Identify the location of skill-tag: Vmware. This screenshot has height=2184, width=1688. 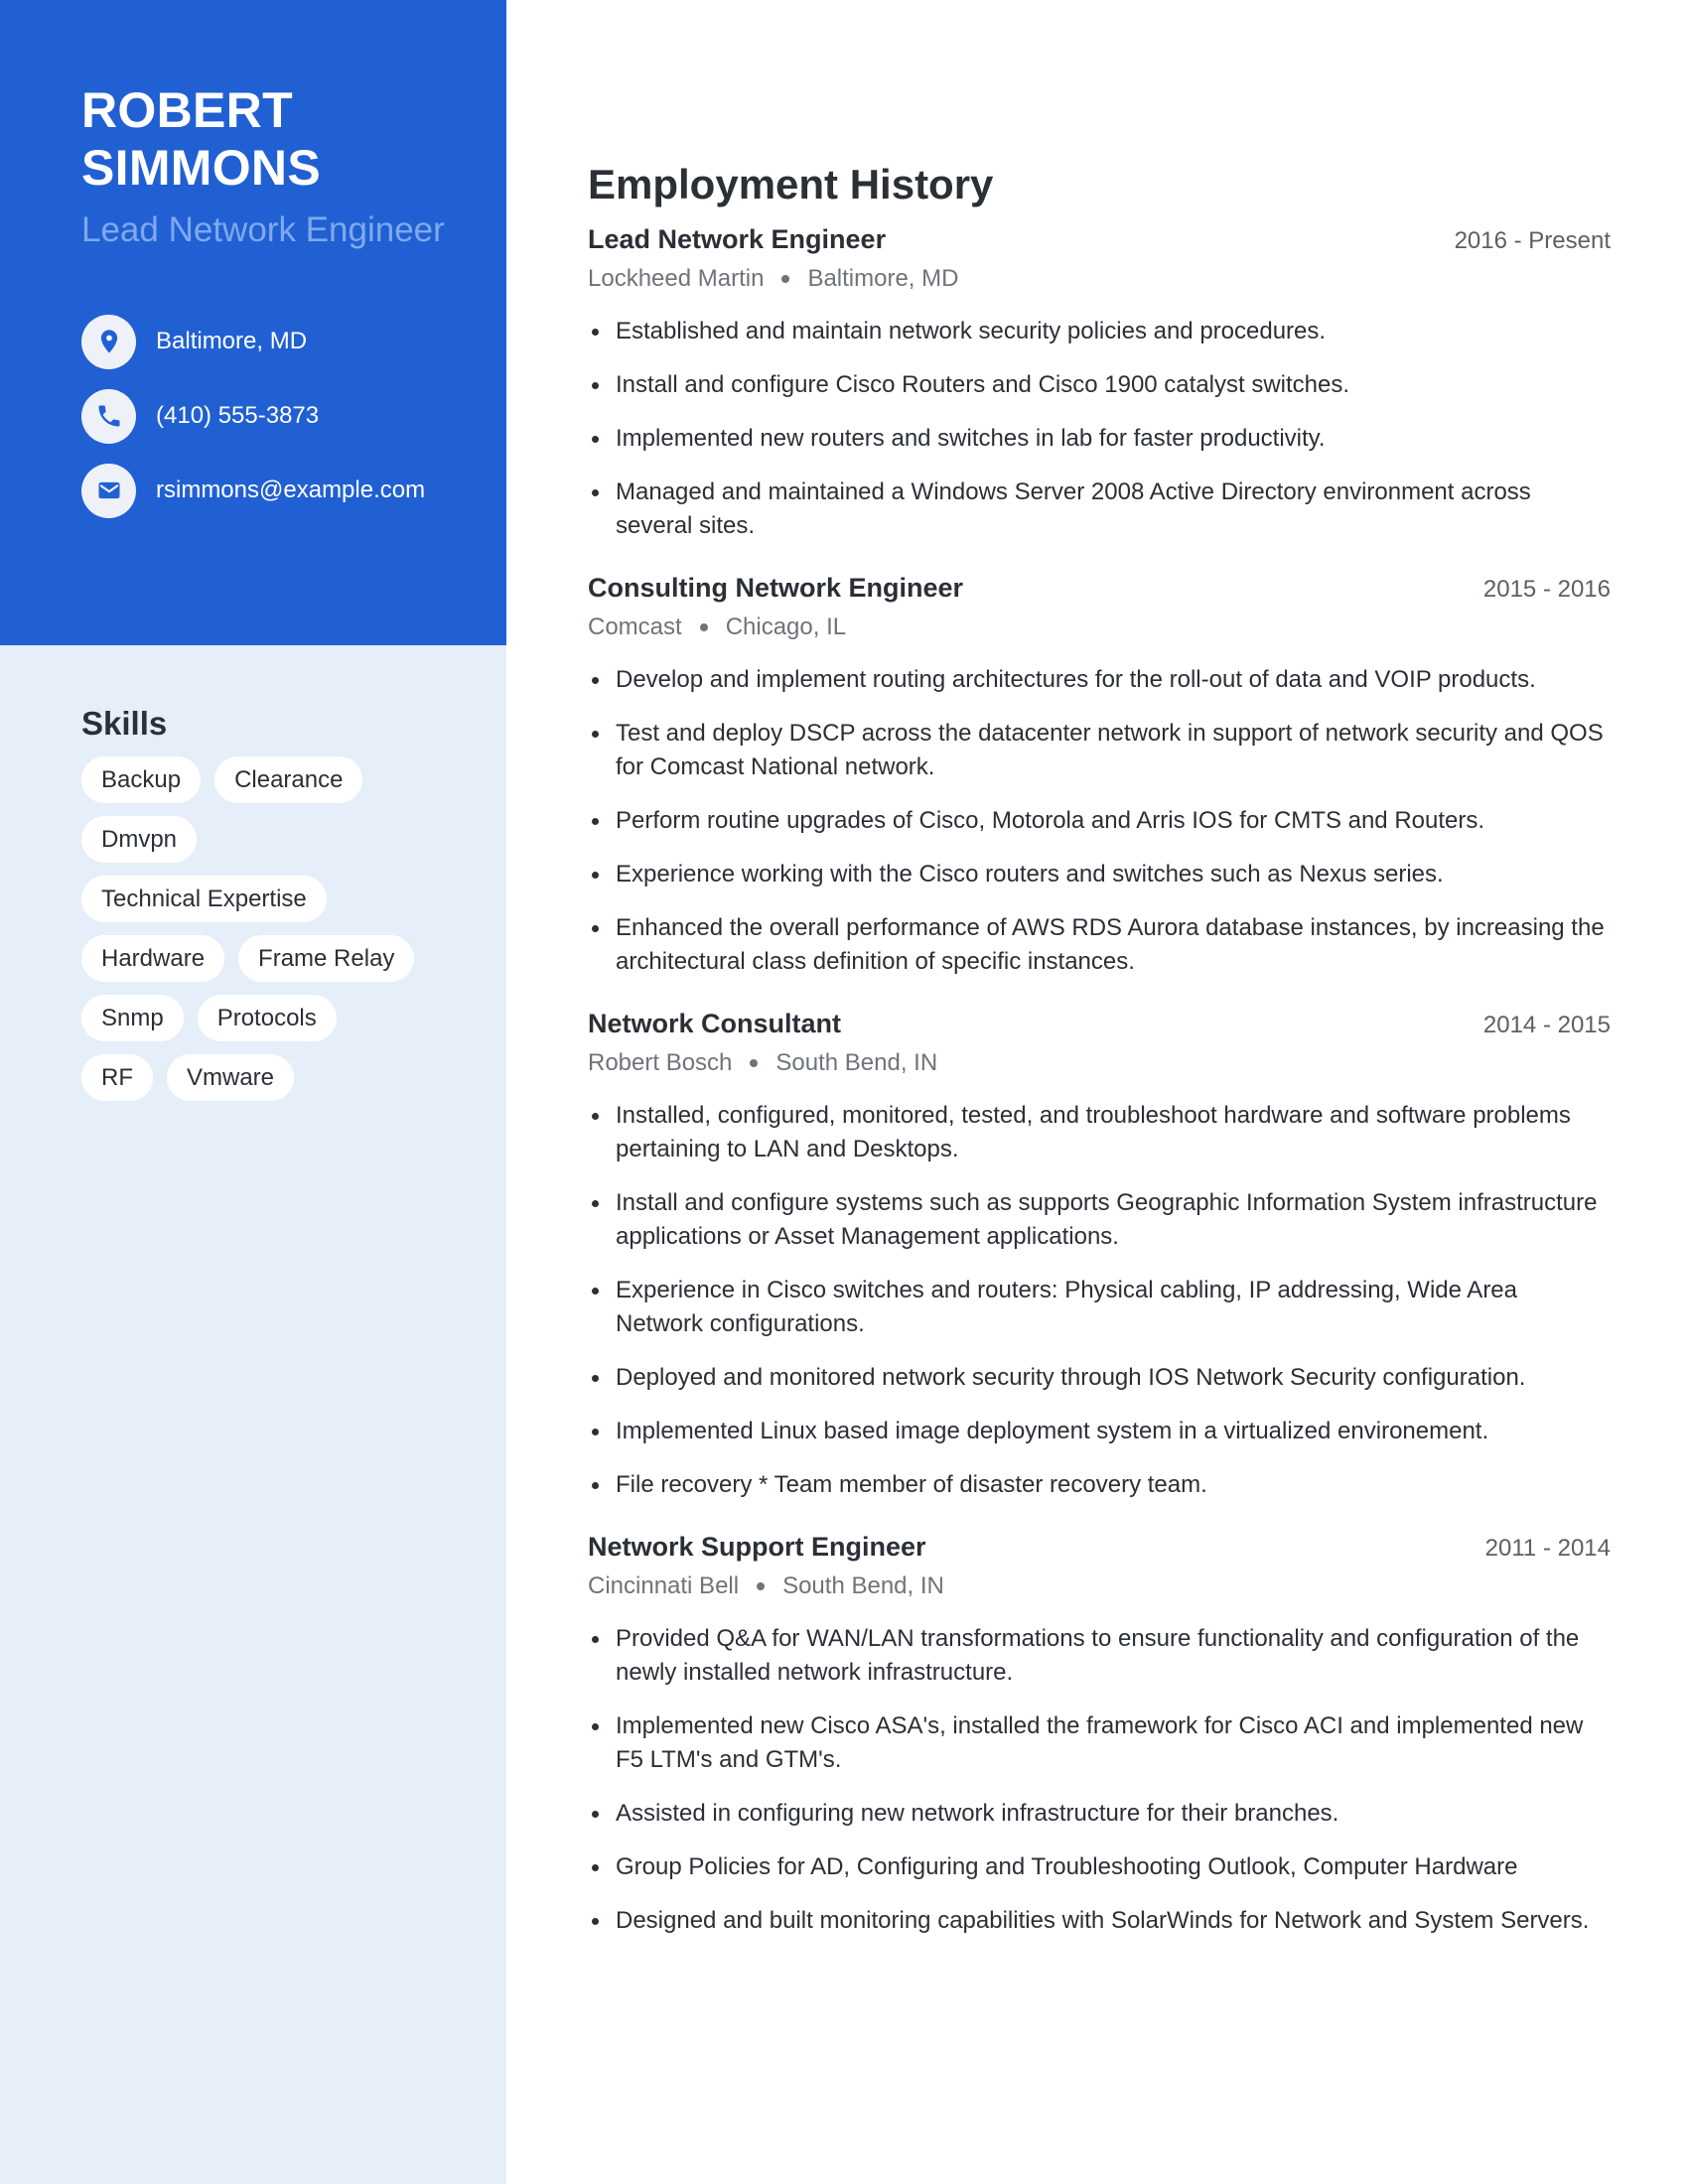
(231, 1077).